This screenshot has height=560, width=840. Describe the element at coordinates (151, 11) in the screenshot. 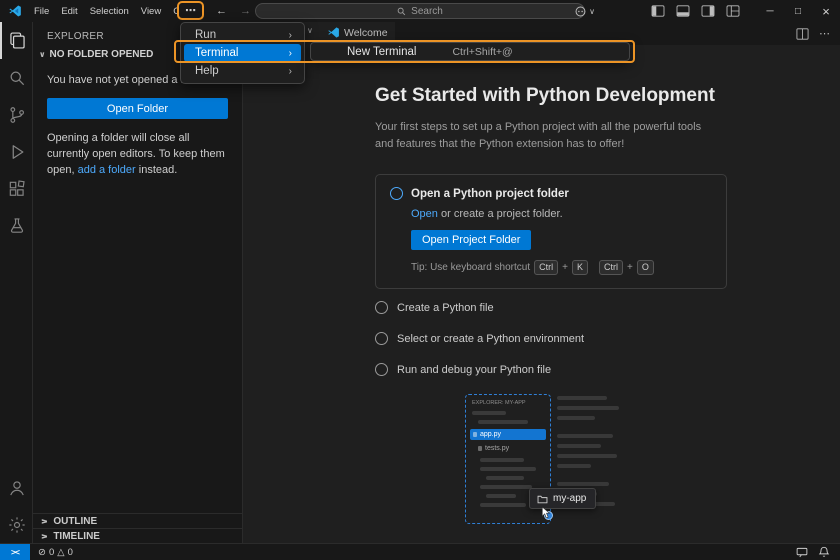

I see `menu-view: View` at that location.